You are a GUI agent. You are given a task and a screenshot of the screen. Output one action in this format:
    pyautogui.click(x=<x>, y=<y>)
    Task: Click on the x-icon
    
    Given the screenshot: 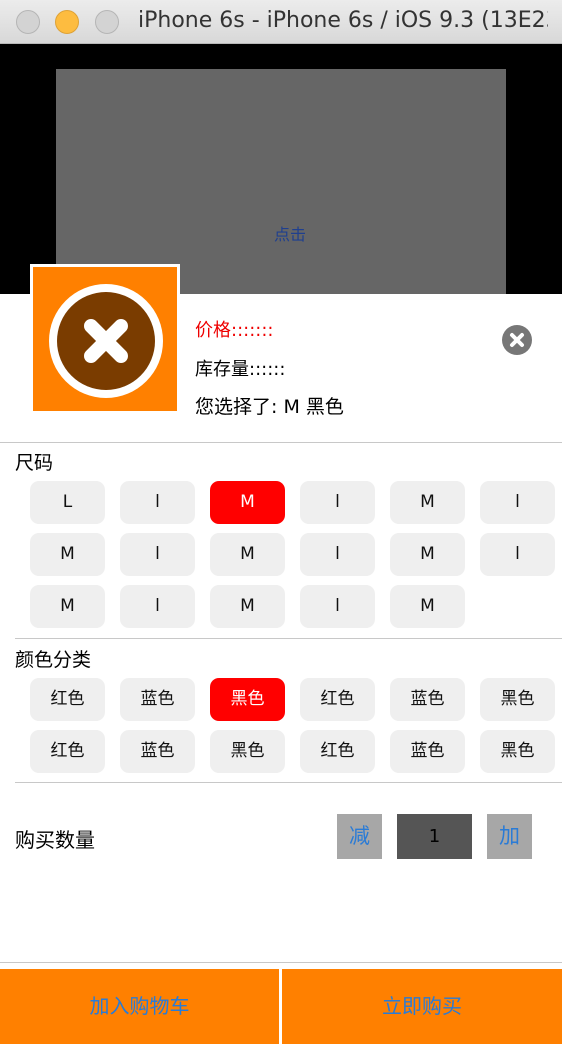 What is the action you would take?
    pyautogui.click(x=106, y=341)
    